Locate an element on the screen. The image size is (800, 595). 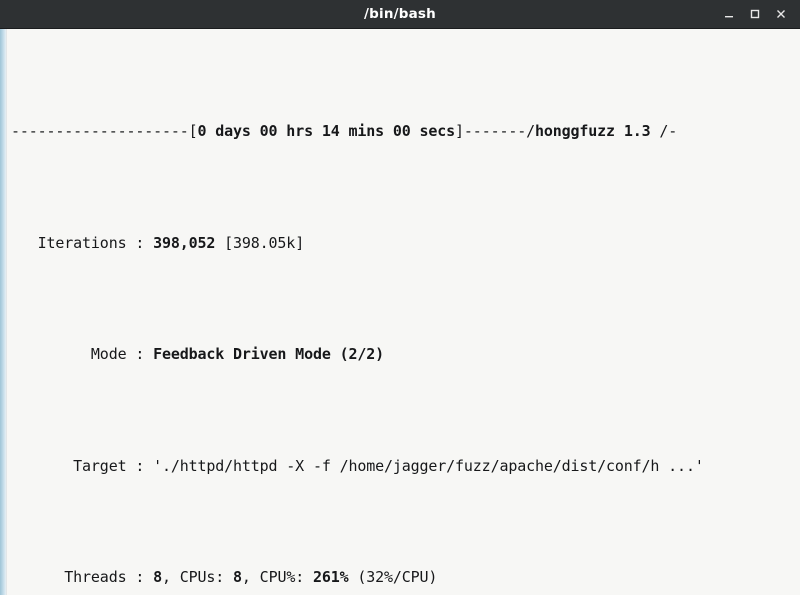
window-controls is located at coordinates (758, 14).